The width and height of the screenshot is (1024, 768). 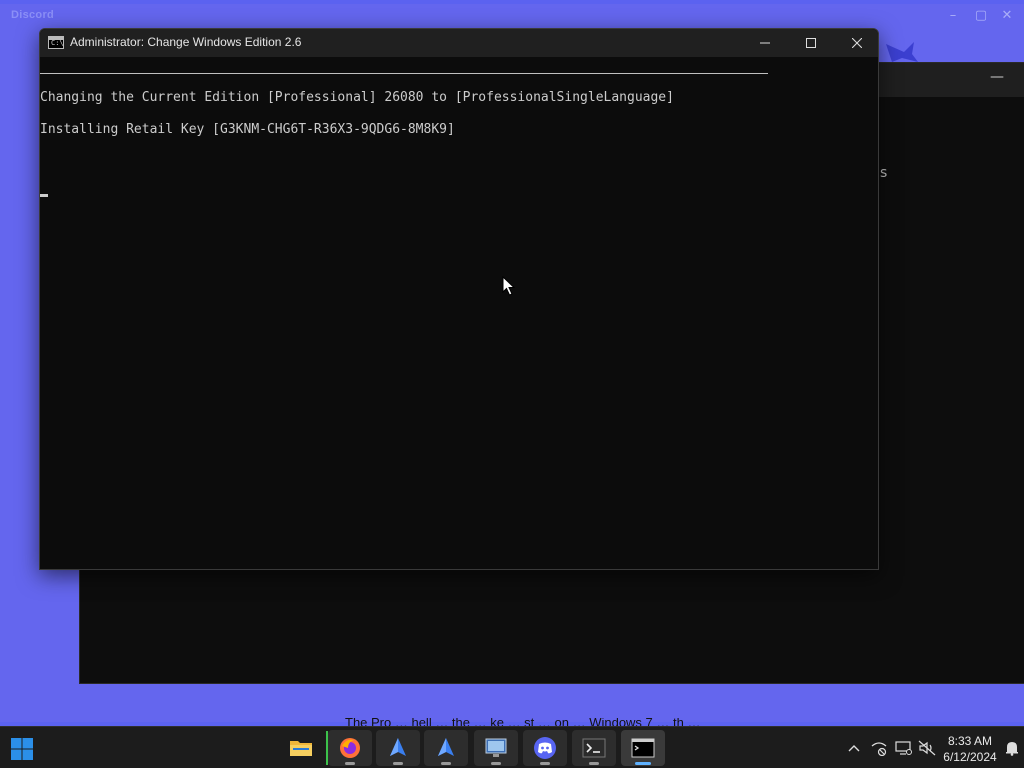 I want to click on firefox-icon, so click(x=350, y=748).